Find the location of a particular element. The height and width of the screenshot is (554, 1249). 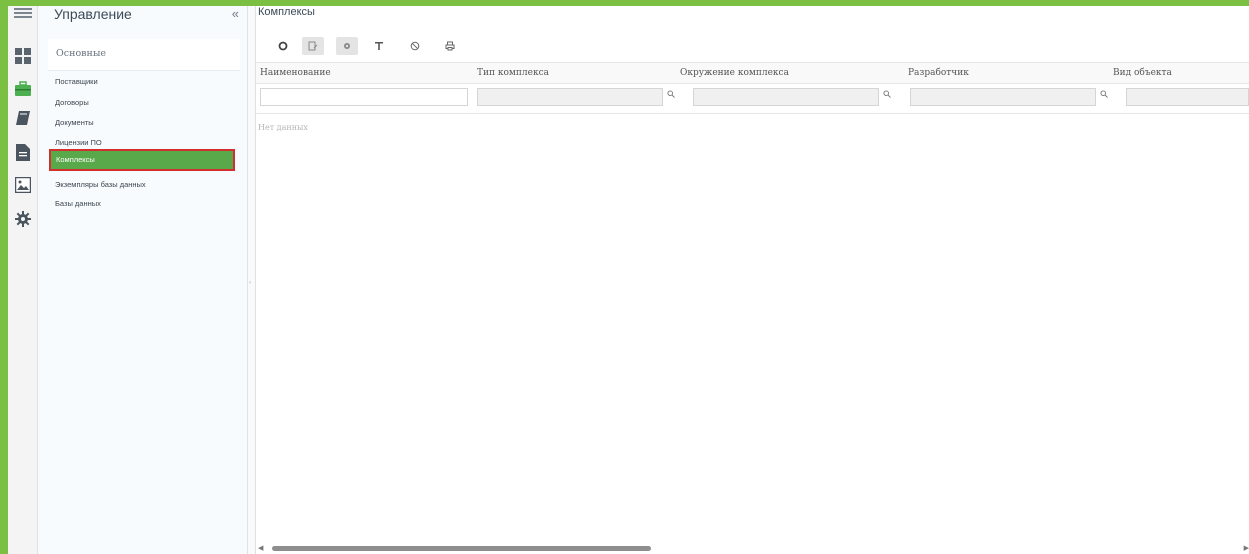

sidebar-section-header: Основные is located at coordinates (144, 55).